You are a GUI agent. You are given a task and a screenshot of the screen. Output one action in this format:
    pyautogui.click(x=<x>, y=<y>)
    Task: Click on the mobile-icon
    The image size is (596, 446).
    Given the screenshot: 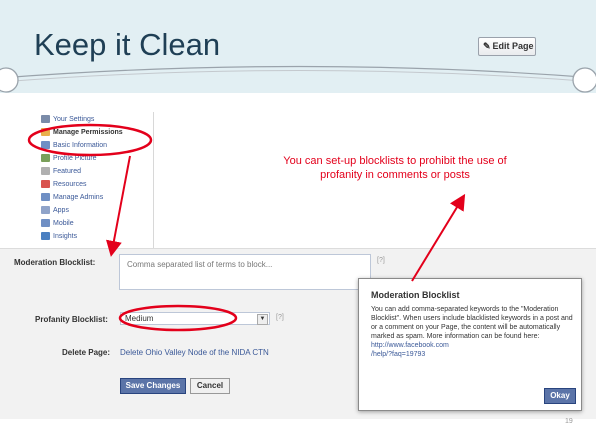 What is the action you would take?
    pyautogui.click(x=45, y=223)
    